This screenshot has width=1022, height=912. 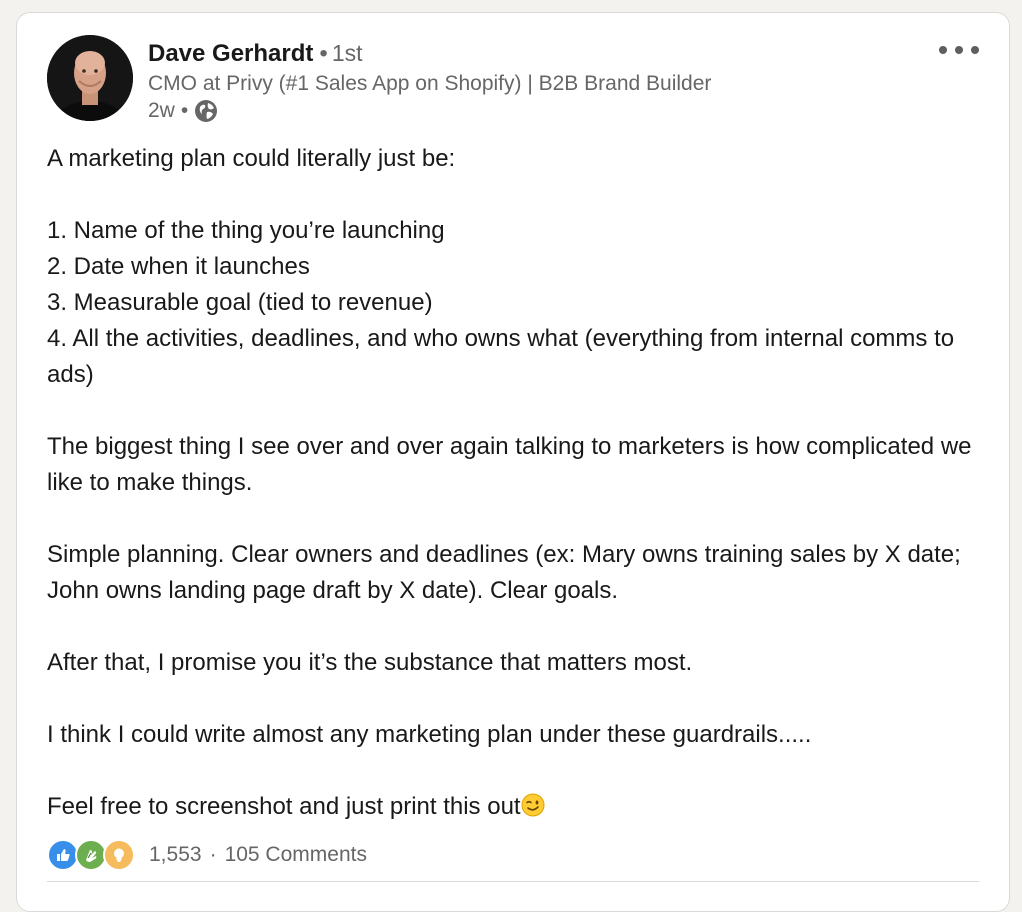 I want to click on author-avatar, so click(x=90, y=78).